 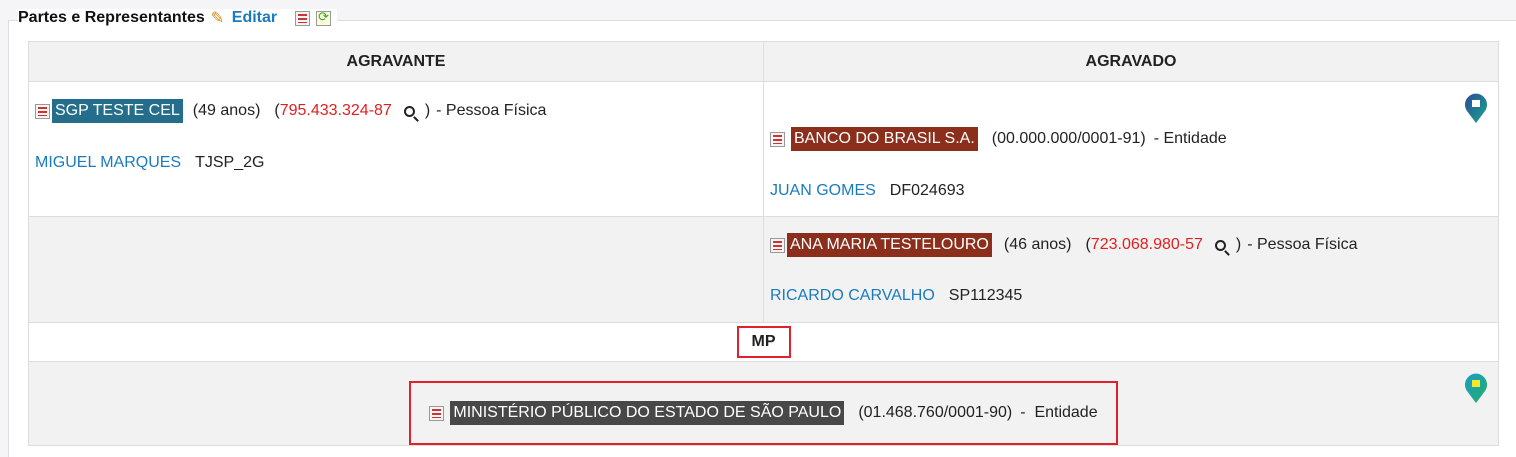 What do you see at coordinates (823, 191) in the screenshot?
I see `representative-link: JUAN GOMES` at bounding box center [823, 191].